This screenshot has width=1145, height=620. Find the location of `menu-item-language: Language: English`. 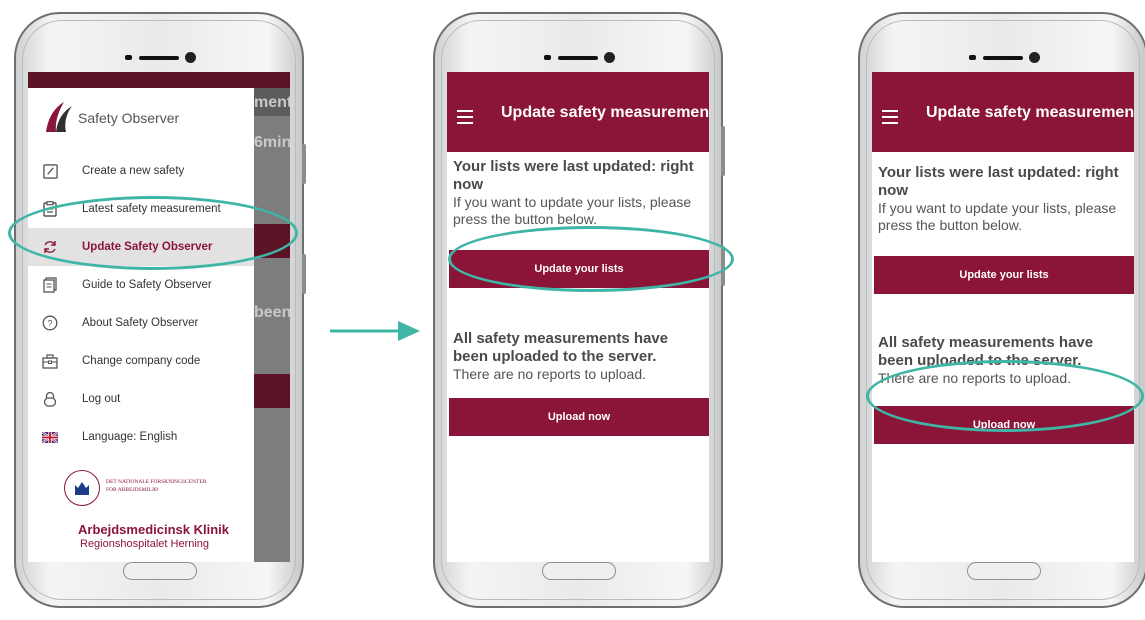

menu-item-language: Language: English is located at coordinates (141, 437).